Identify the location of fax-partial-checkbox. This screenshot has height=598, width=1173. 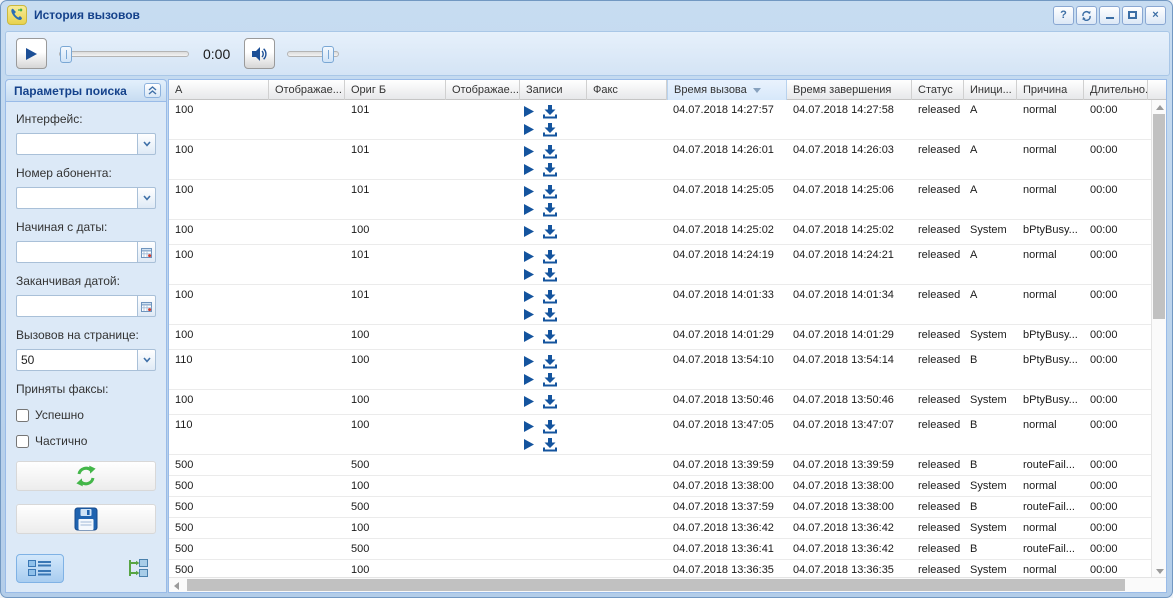
(22, 441).